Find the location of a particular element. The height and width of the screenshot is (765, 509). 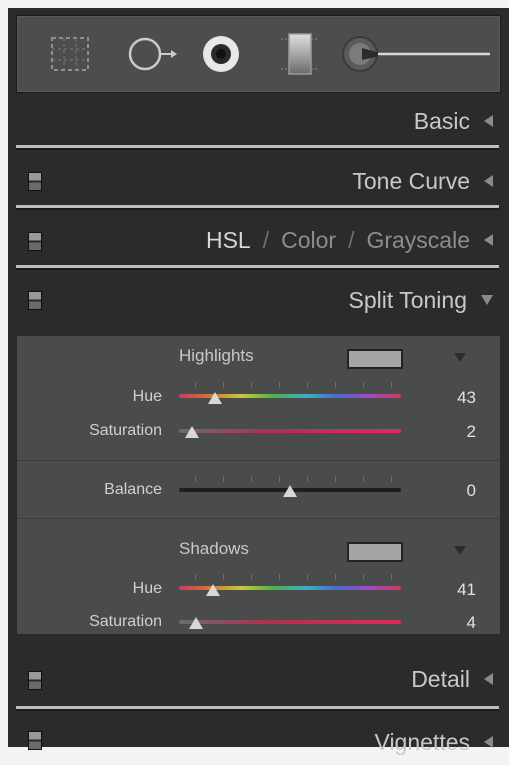

section-split-toning: Split Toning is located at coordinates (258, 300).